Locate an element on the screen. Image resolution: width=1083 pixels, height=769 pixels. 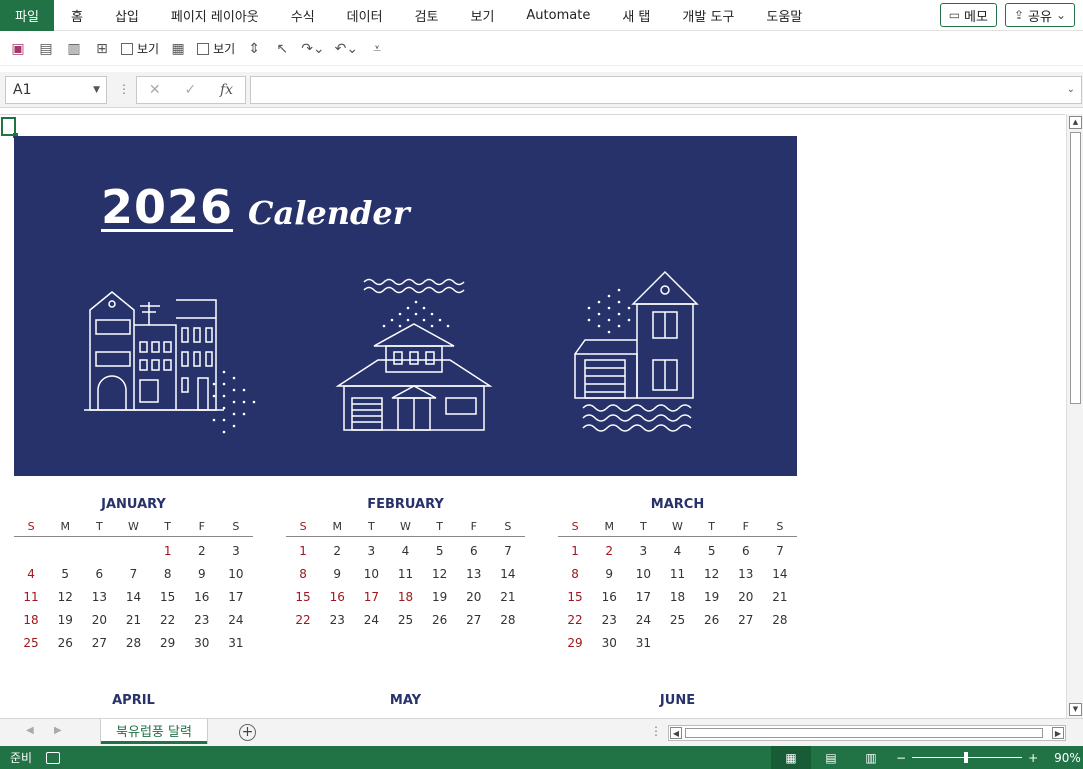
calendar-day: 16 is located at coordinates (609, 596).